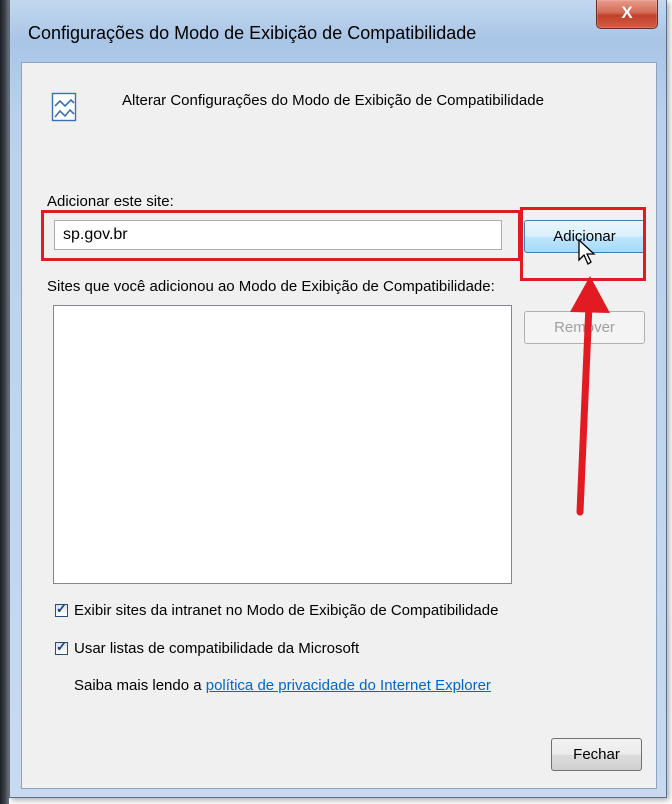  Describe the element at coordinates (584, 327) in the screenshot. I see `remove-button: Remover` at that location.